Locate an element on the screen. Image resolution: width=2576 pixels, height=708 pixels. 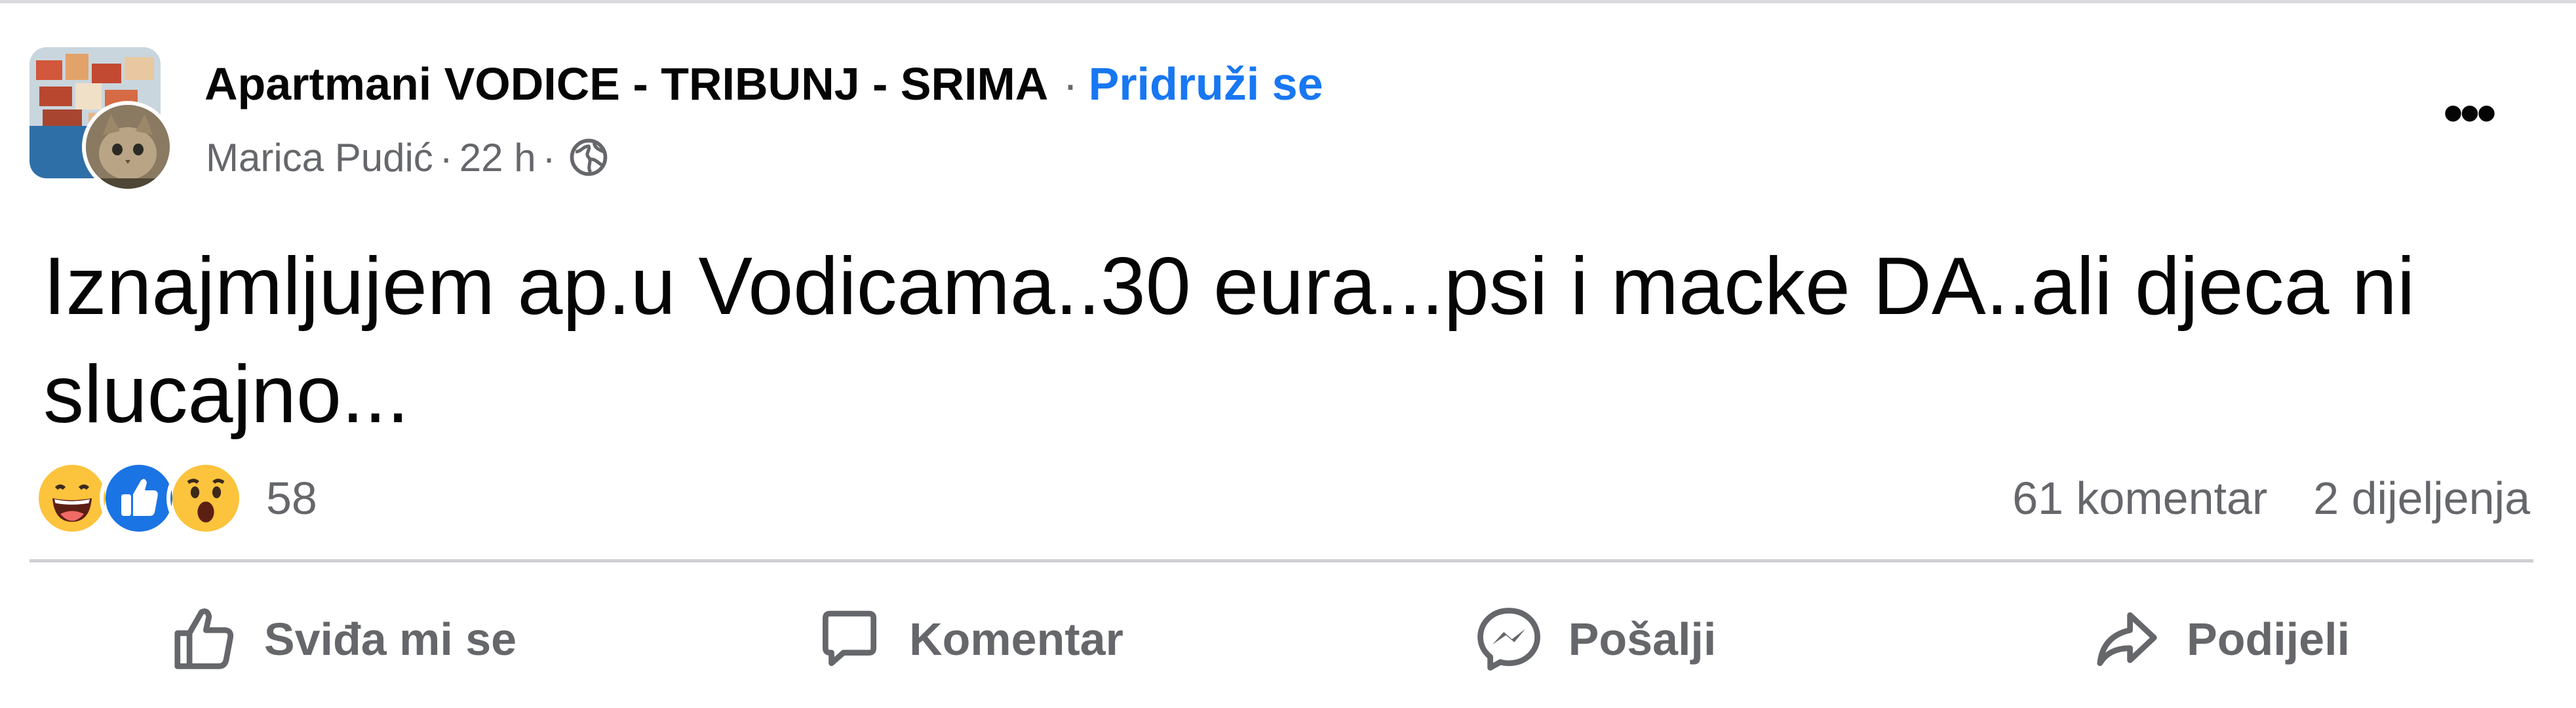
divider is located at coordinates (1281, 560).